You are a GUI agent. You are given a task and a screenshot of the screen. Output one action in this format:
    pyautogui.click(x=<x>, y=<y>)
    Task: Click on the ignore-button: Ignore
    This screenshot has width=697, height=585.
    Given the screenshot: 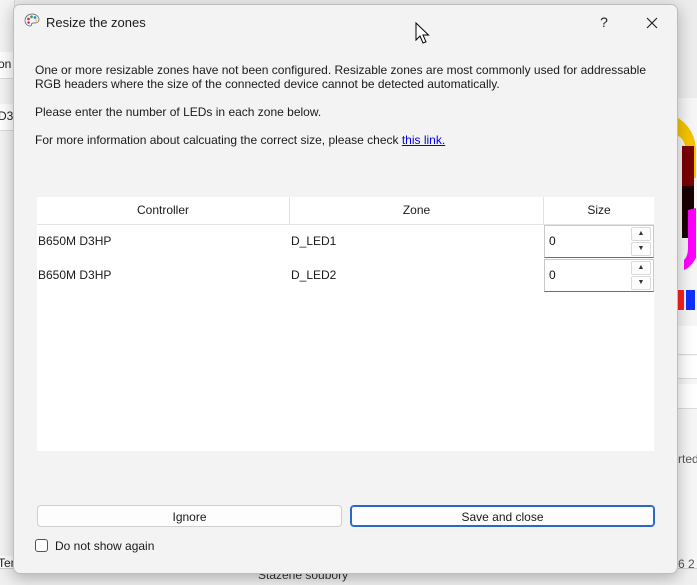 What is the action you would take?
    pyautogui.click(x=189, y=516)
    